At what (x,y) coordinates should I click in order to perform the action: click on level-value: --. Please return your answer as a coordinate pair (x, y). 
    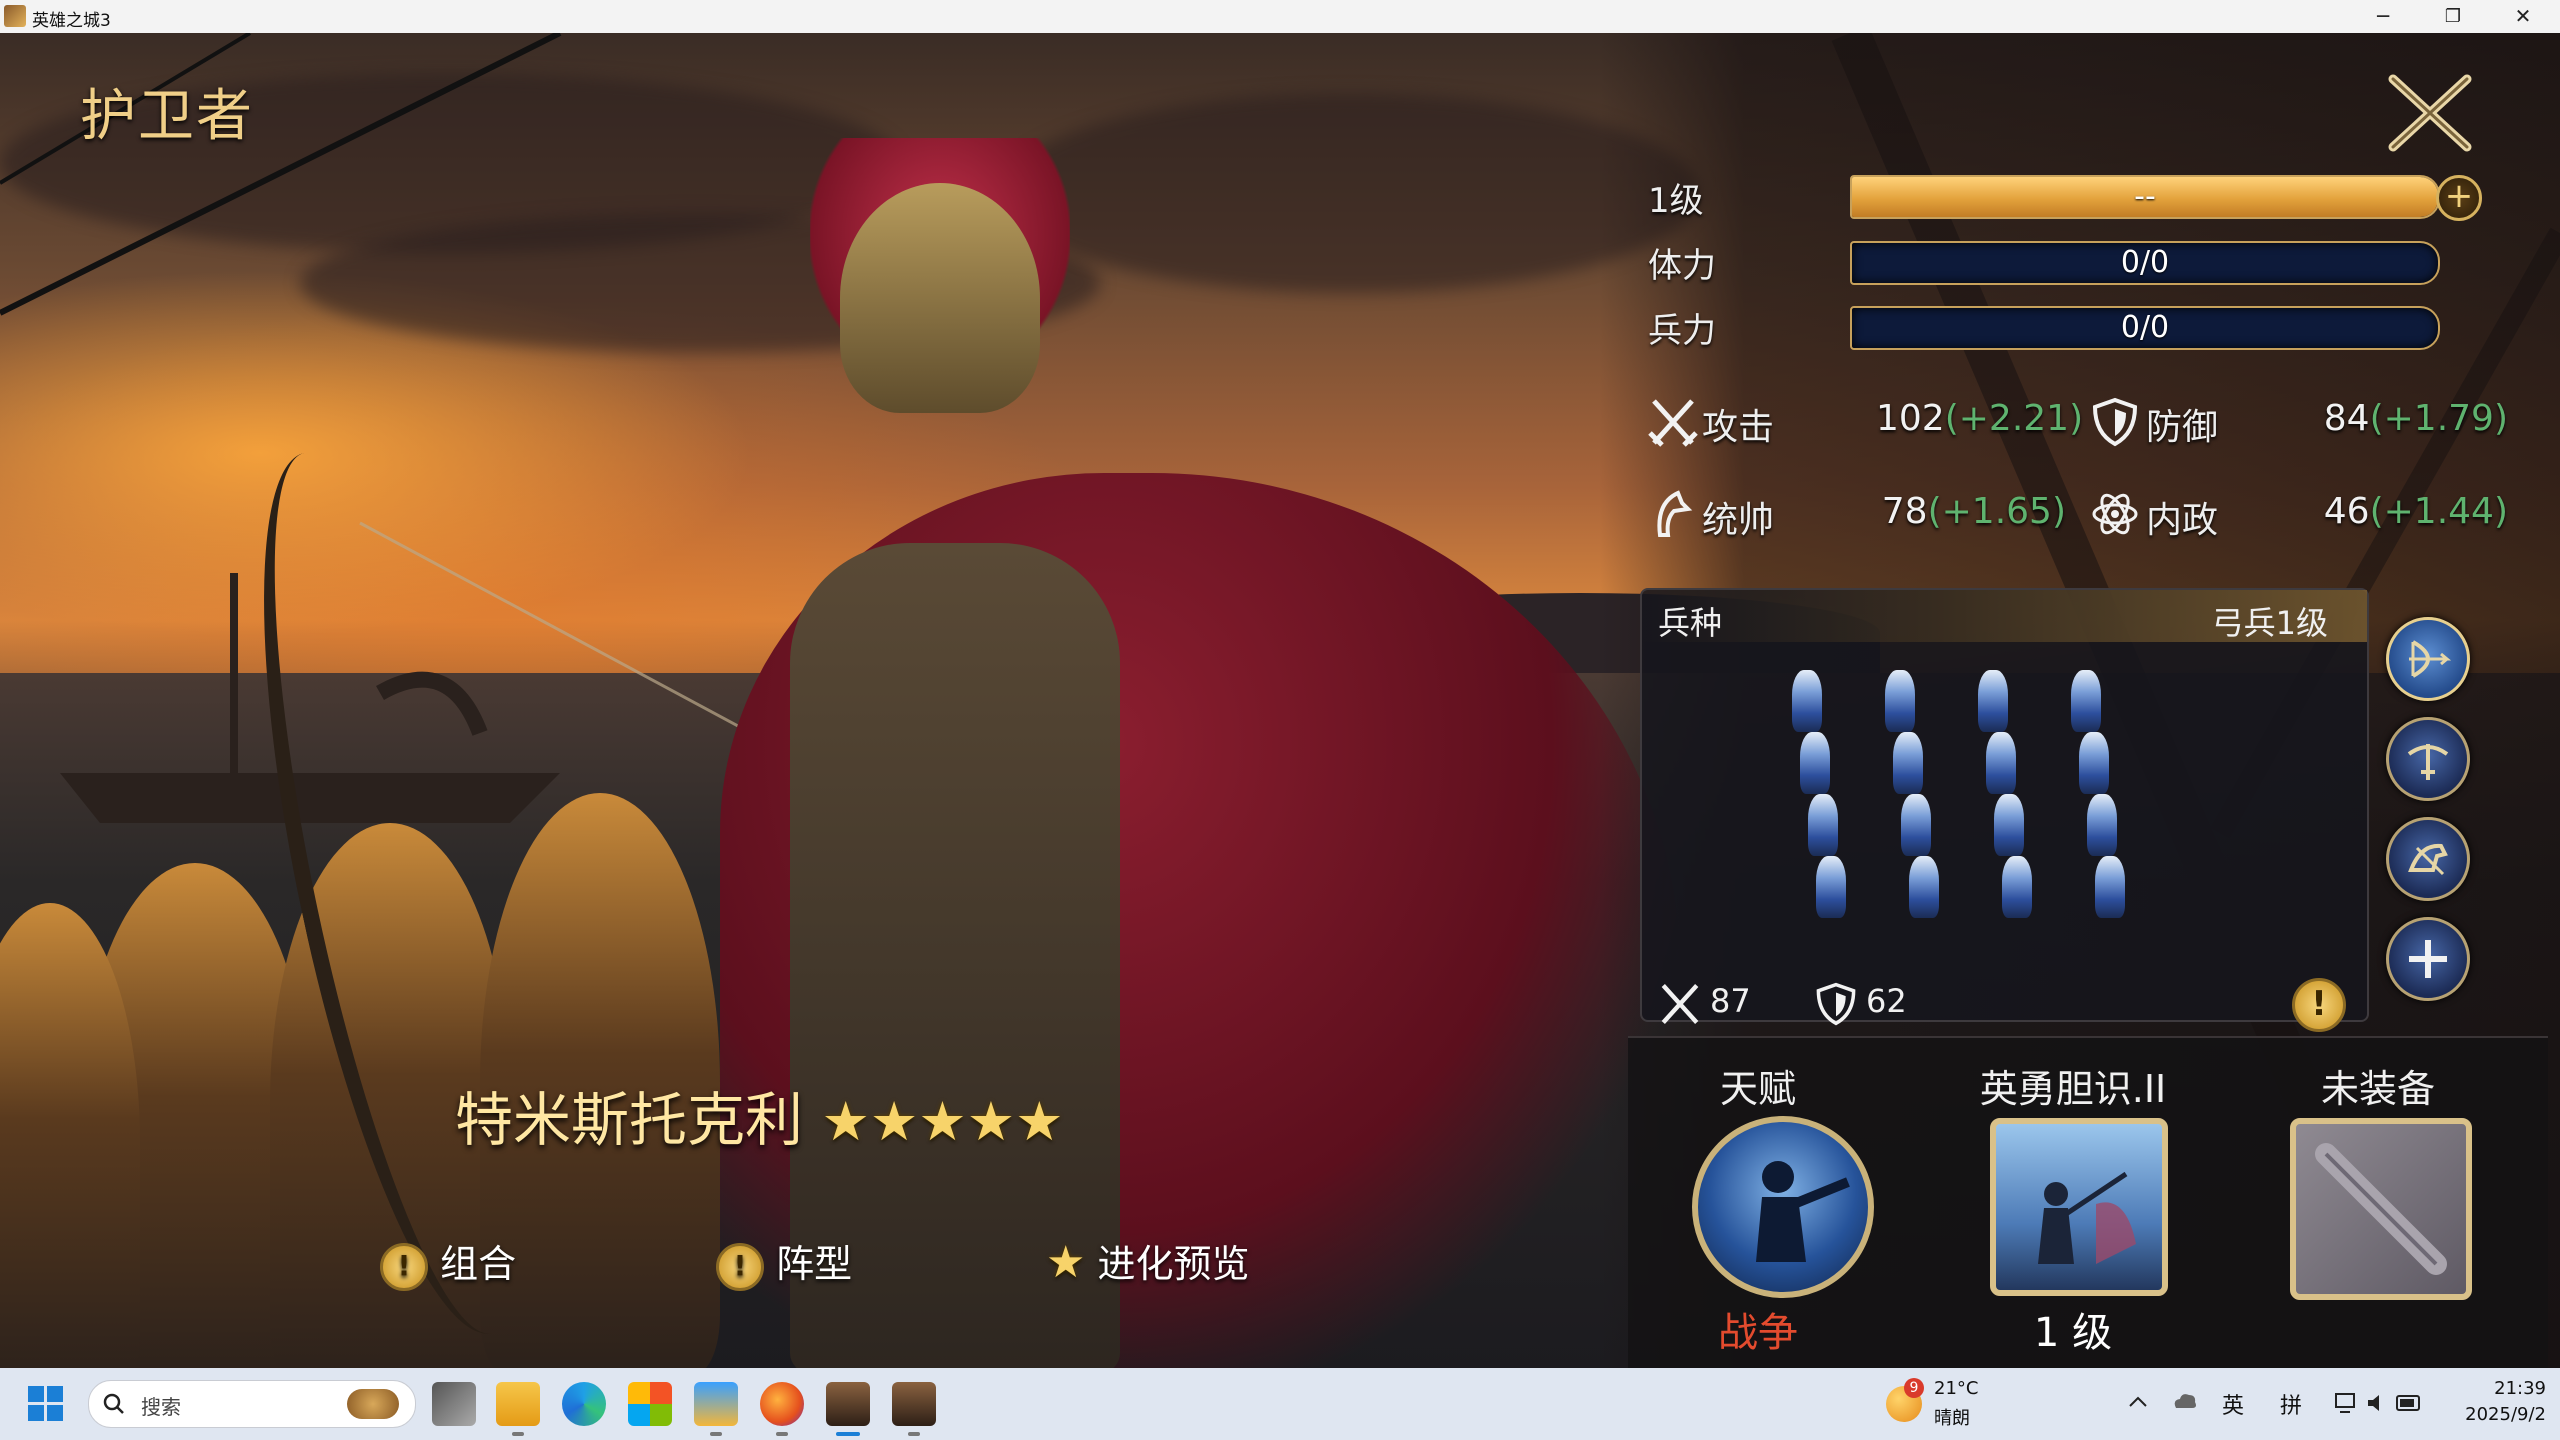
    Looking at the image, I should click on (2145, 196).